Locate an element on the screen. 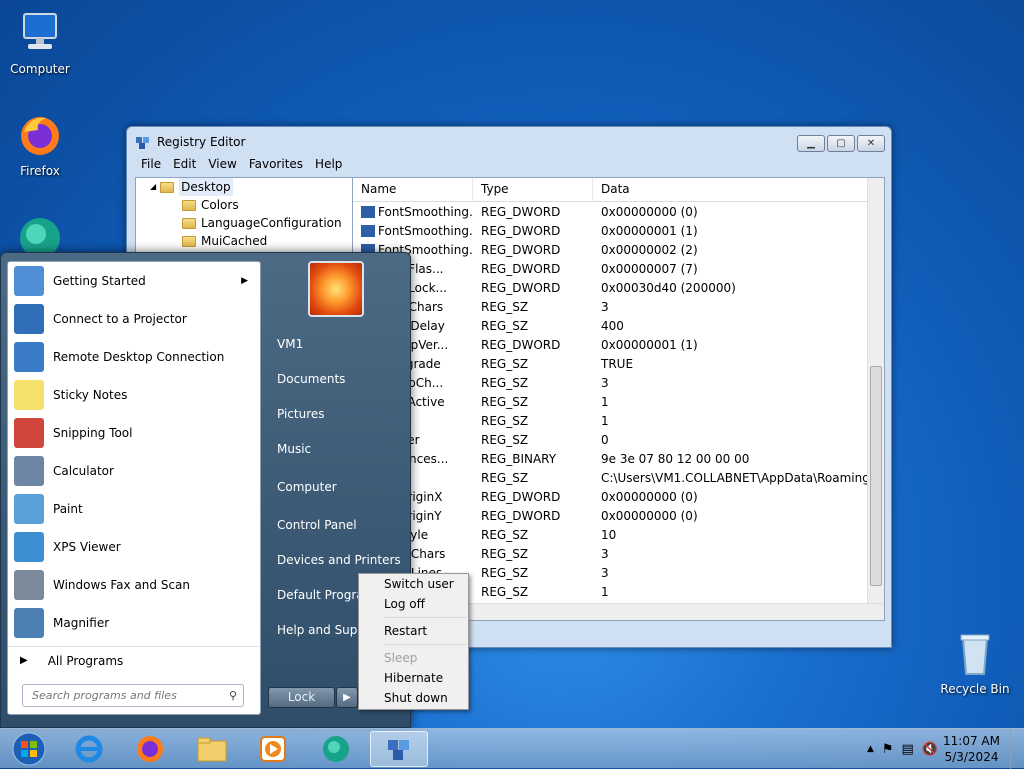  table-cell: 1 is located at coordinates (605, 420).